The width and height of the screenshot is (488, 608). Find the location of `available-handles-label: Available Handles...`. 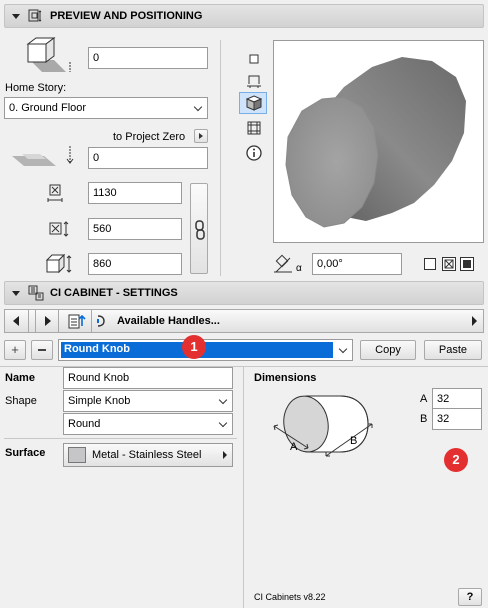

available-handles-label: Available Handles... is located at coordinates (168, 321).